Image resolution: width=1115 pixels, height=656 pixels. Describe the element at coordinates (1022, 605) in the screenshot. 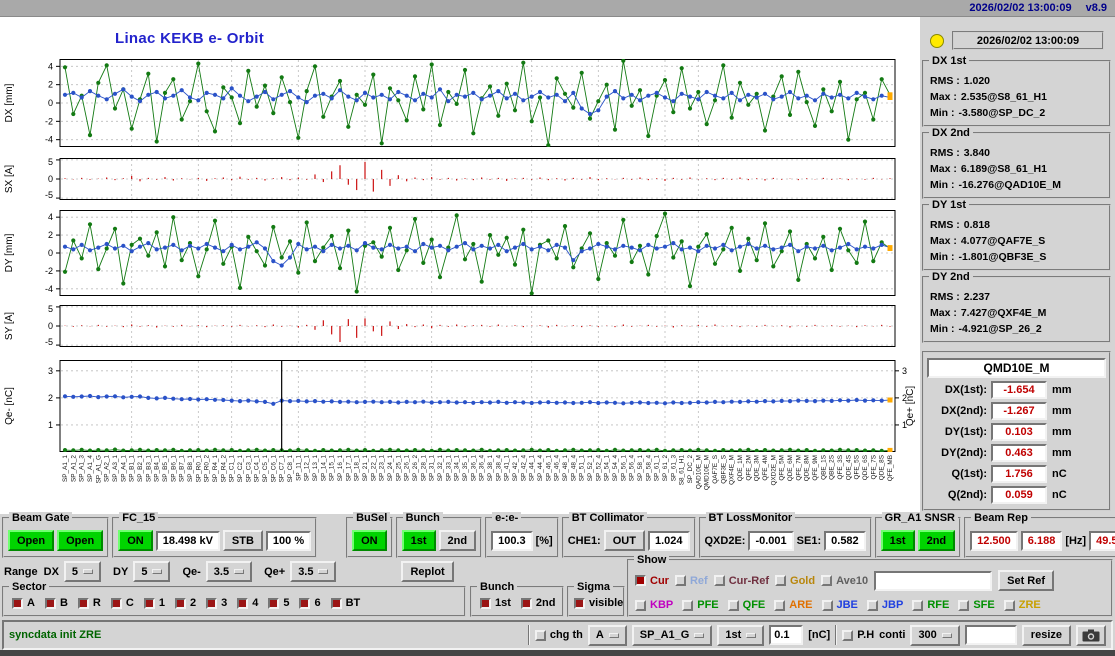

I see `region-zre-checkbox: ZRE` at that location.